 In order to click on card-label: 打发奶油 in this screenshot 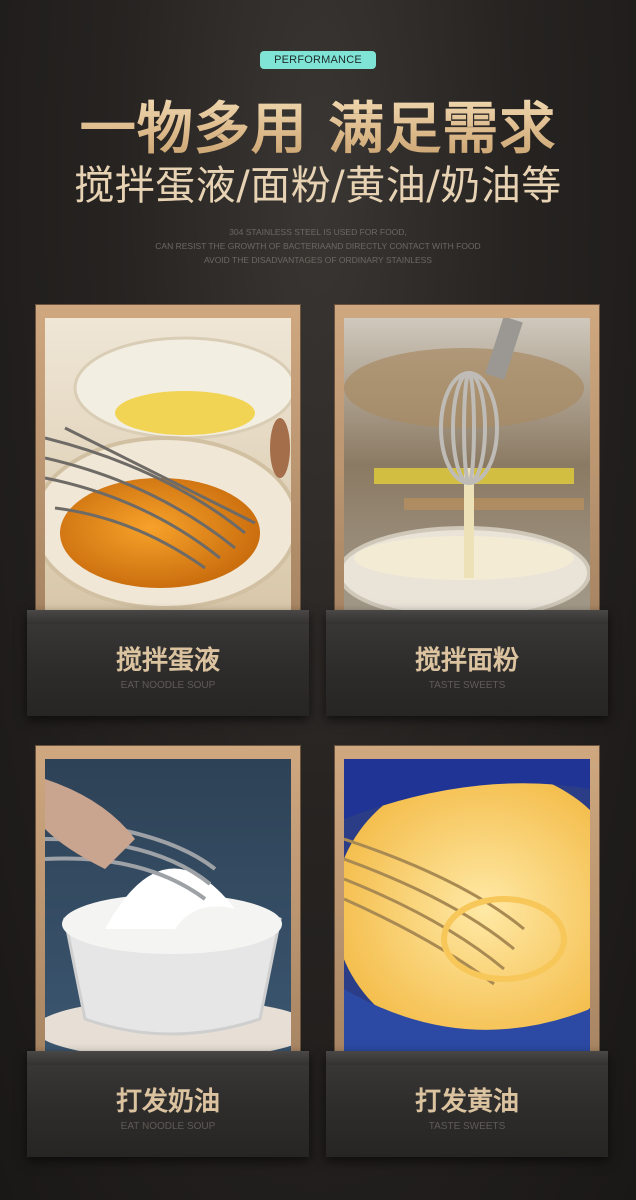, I will do `click(167, 1102)`.